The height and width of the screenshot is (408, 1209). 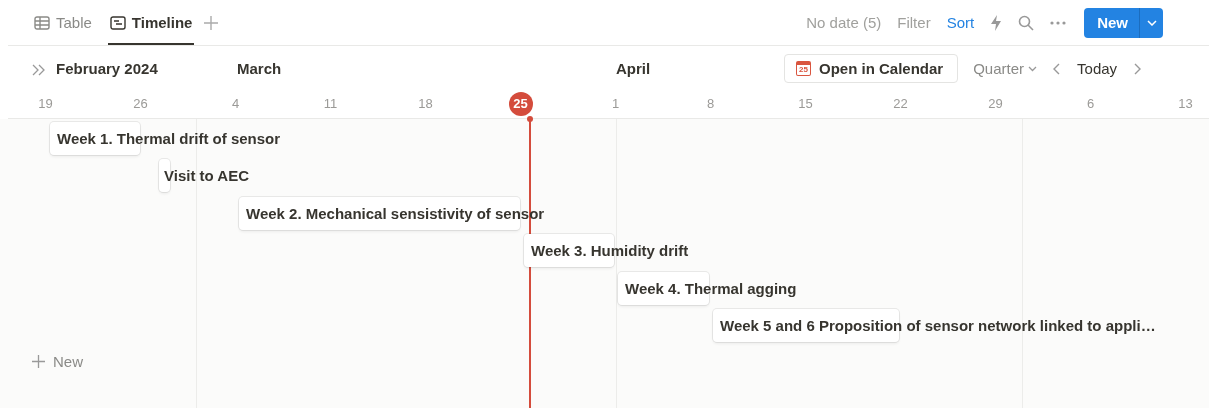 What do you see at coordinates (707, 288) in the screenshot?
I see `timeline-item: Week 4. Thermal agging` at bounding box center [707, 288].